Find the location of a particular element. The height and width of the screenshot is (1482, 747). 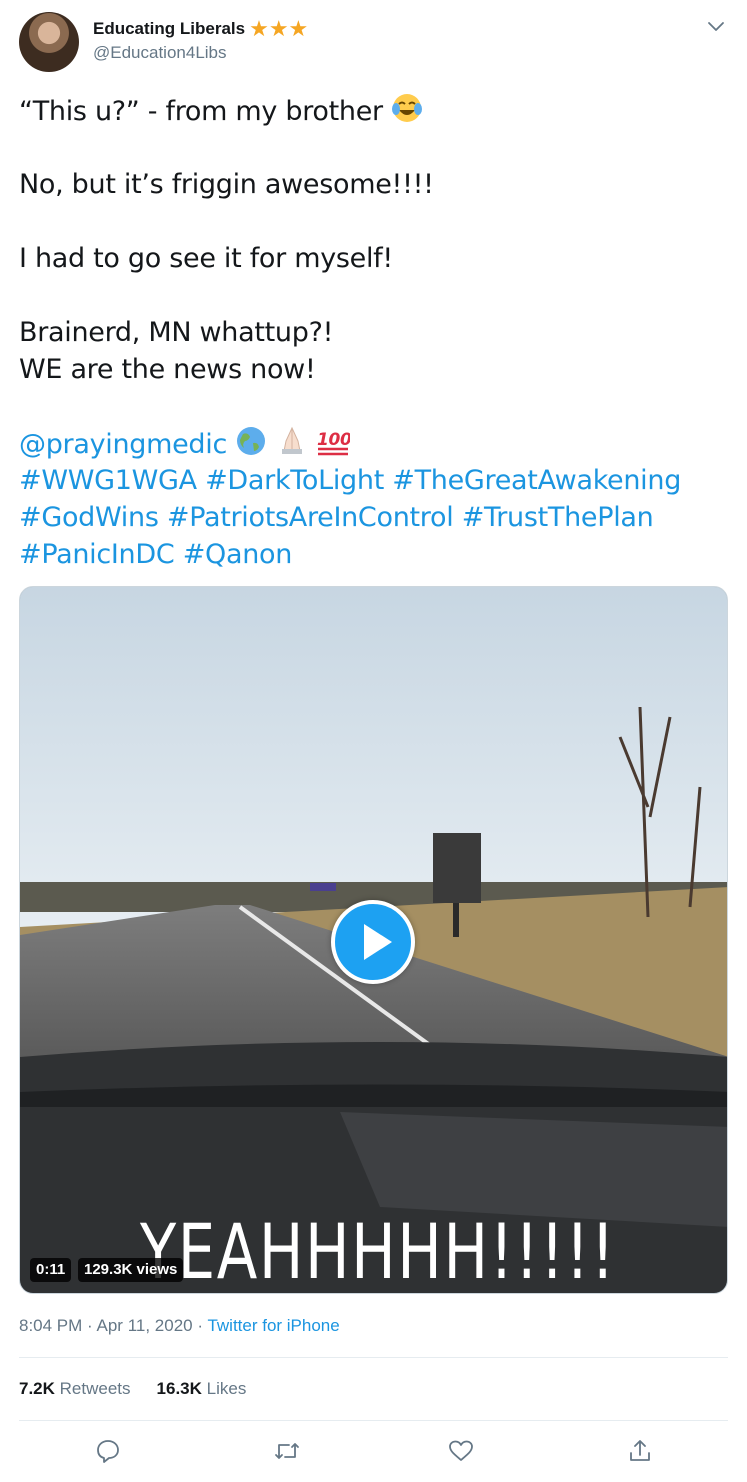

svg-text: 100 is located at coordinates (333, 440).